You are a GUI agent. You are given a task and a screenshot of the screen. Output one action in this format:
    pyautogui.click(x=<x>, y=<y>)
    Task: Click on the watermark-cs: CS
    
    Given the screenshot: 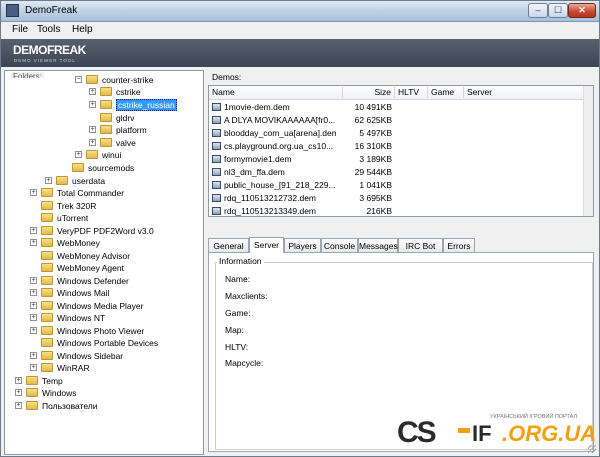 What is the action you would take?
    pyautogui.click(x=417, y=432)
    